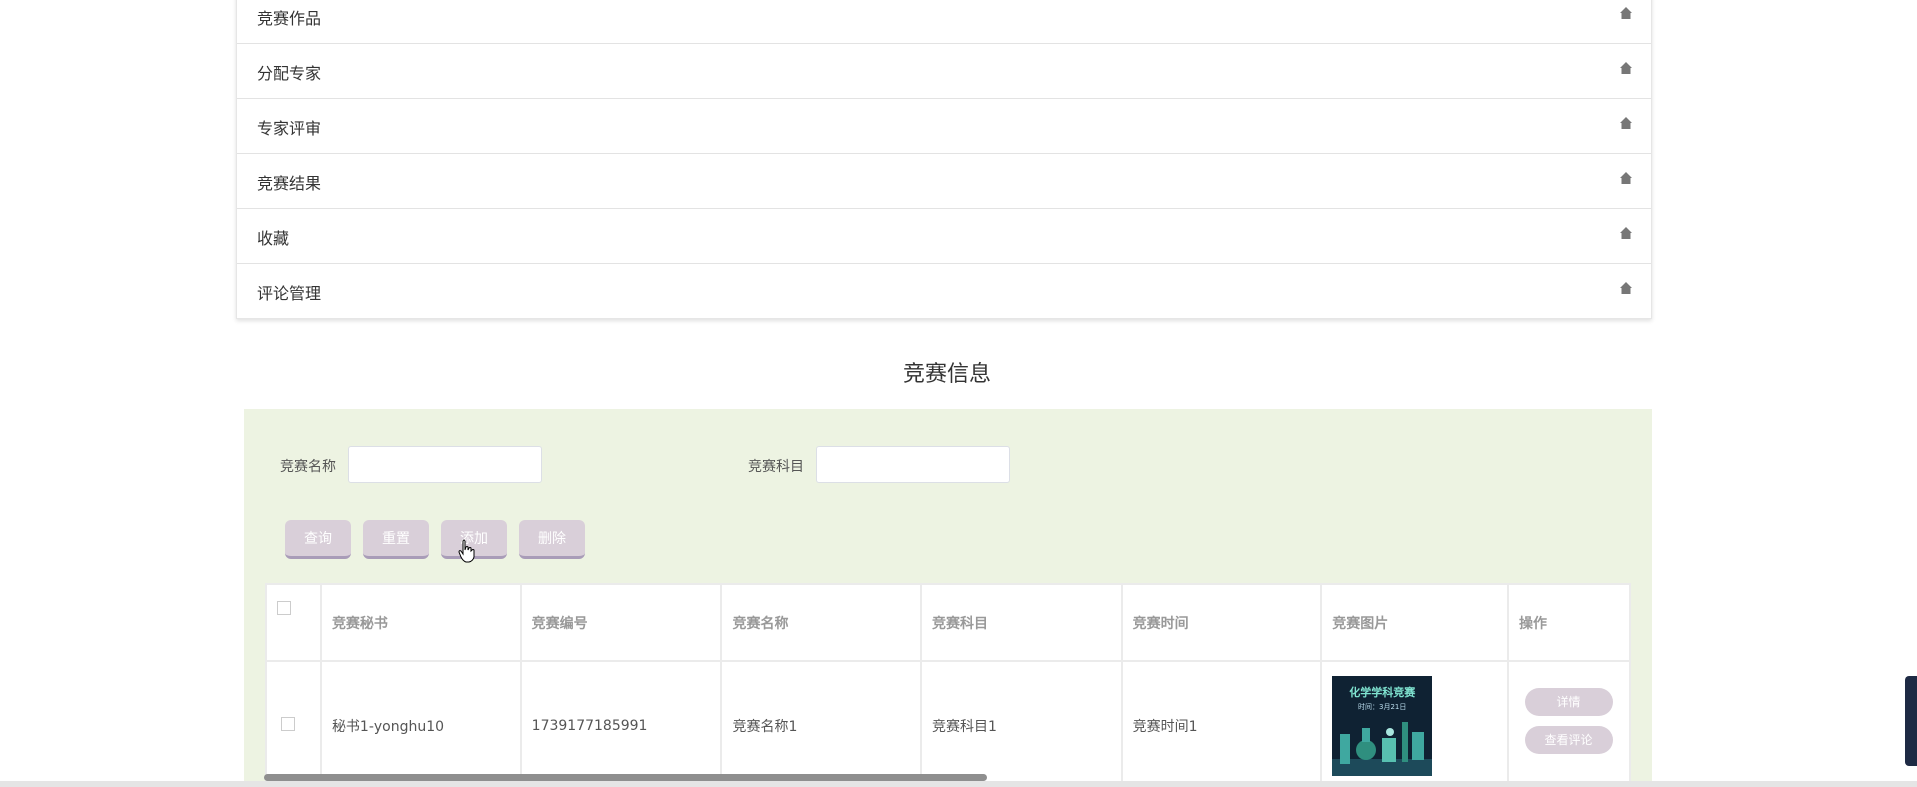 The height and width of the screenshot is (787, 1917). I want to click on cell-time: 竞赛时间1, so click(1221, 723).